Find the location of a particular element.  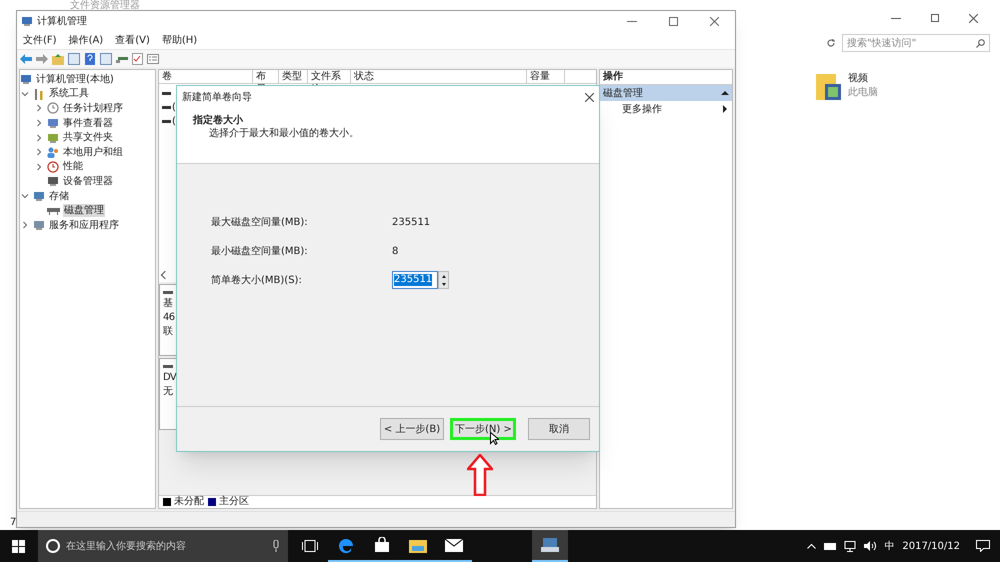

task-view-icon is located at coordinates (310, 546).